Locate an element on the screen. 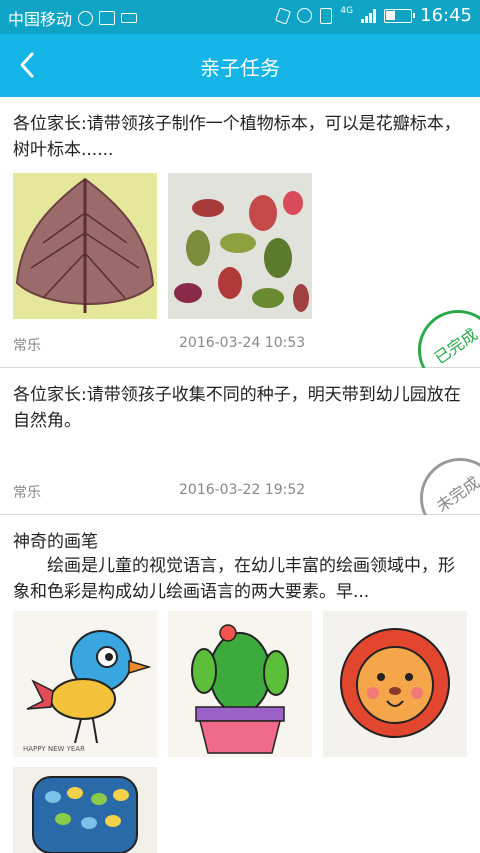  vibrate-icon is located at coordinates (283, 15).